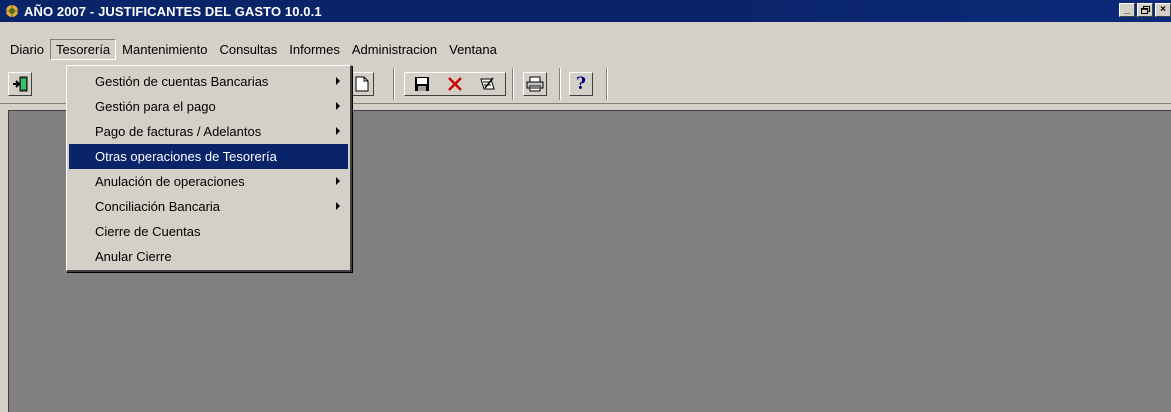 Image resolution: width=1171 pixels, height=412 pixels. What do you see at coordinates (473, 49) in the screenshot?
I see `menu-ventana: Ventana` at bounding box center [473, 49].